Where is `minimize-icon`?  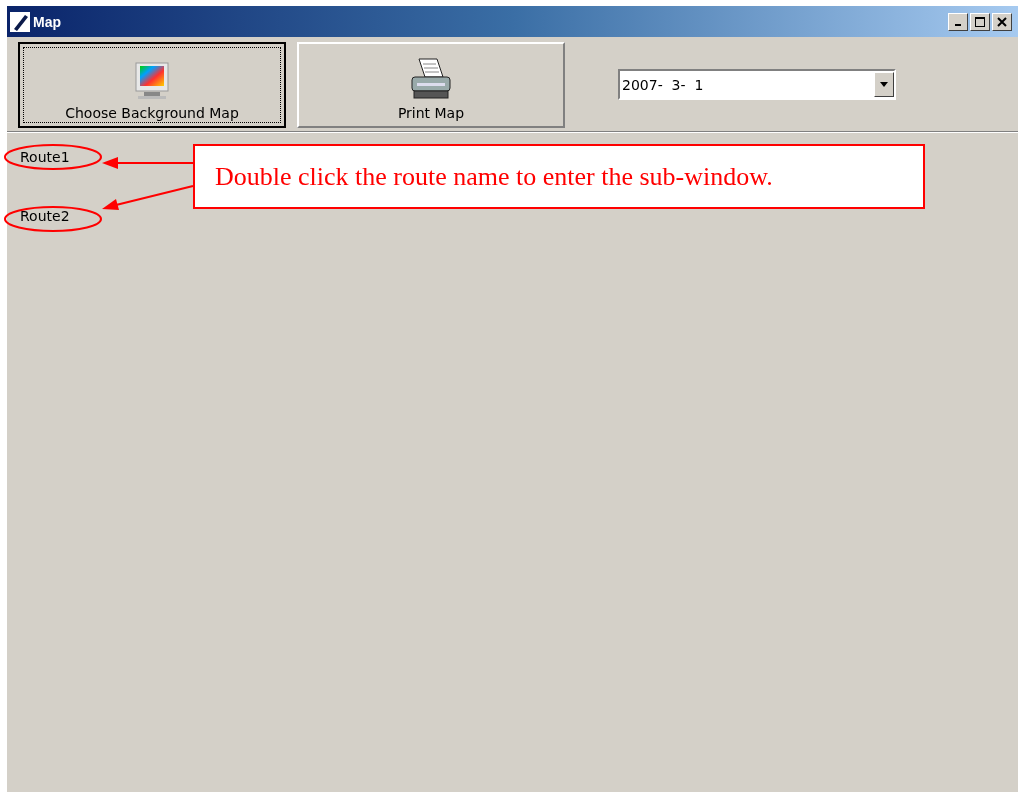 minimize-icon is located at coordinates (958, 25).